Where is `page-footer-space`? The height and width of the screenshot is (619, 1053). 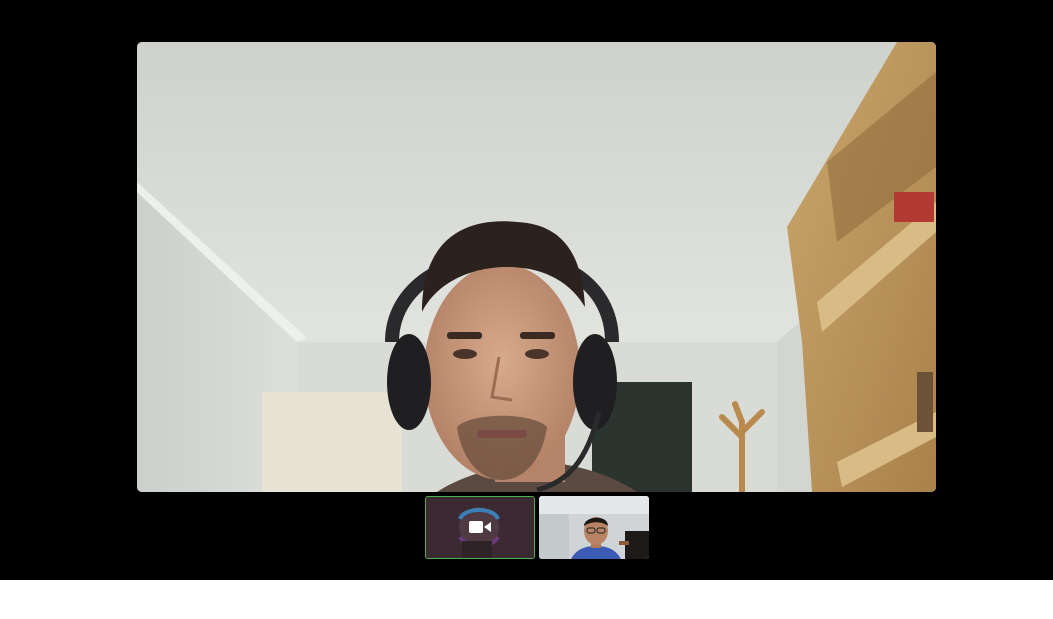 page-footer-space is located at coordinates (526, 599).